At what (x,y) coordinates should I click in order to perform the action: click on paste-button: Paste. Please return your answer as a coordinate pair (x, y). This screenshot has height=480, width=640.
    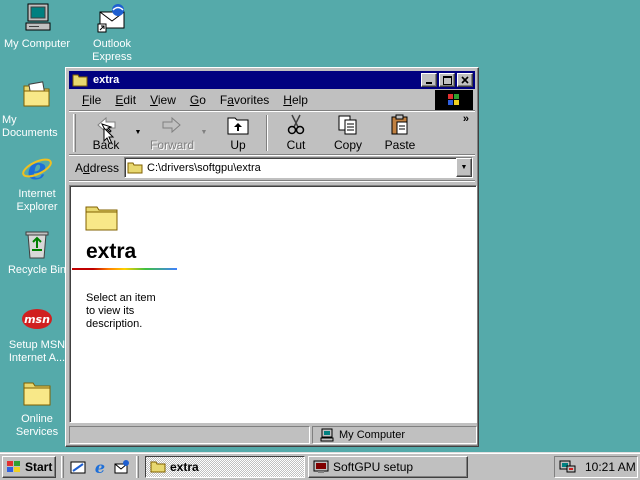
    Looking at the image, I should click on (400, 133).